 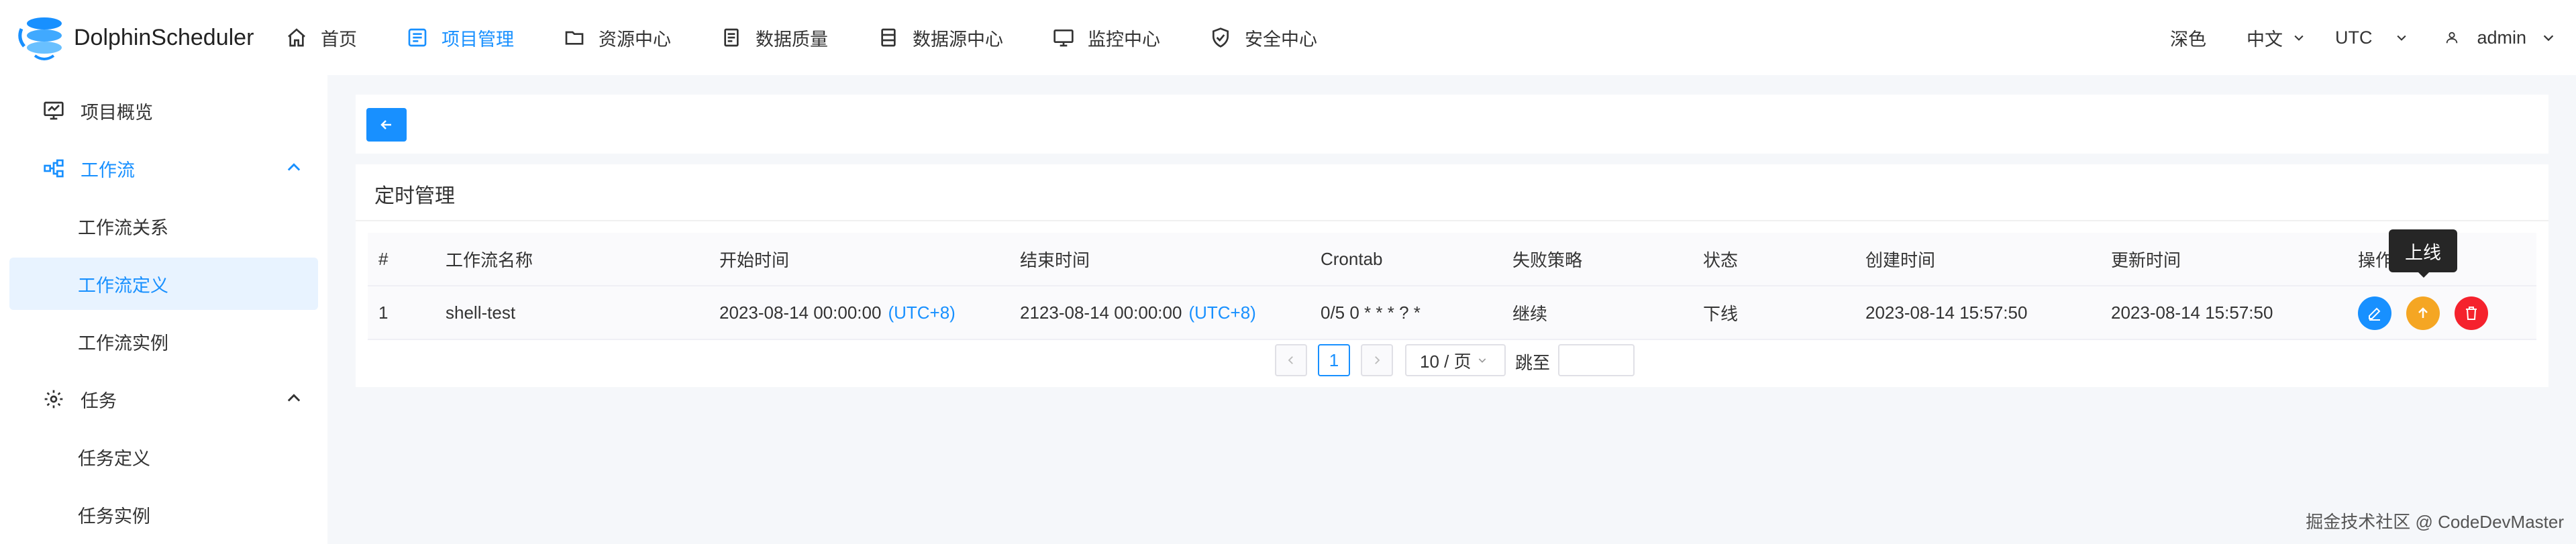 I want to click on nav-item-resource: 资源中心, so click(x=631, y=37).